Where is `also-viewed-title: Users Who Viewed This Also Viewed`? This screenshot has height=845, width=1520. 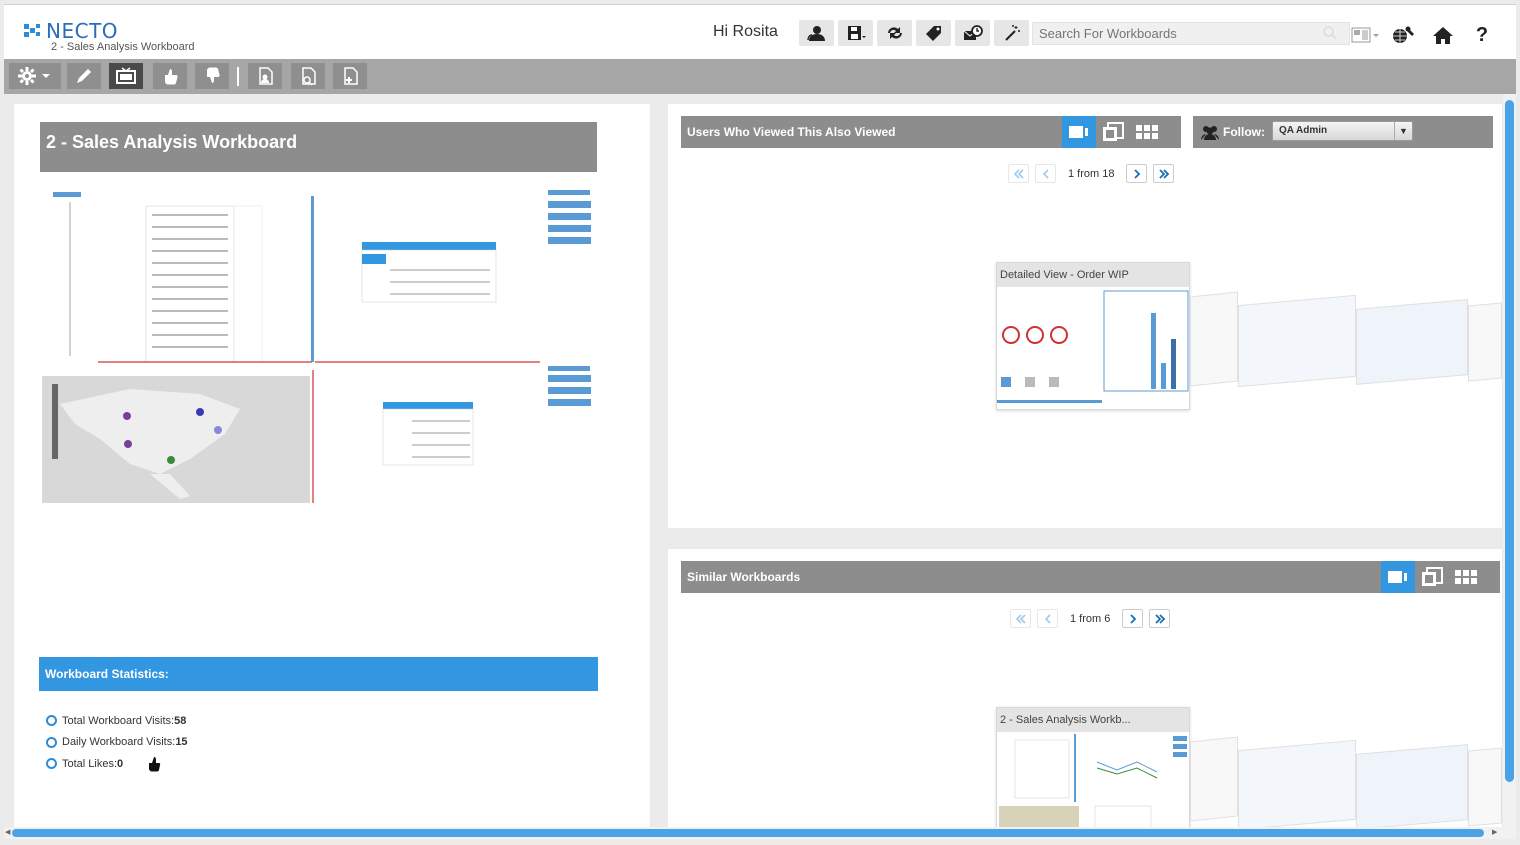
also-viewed-title: Users Who Viewed This Also Viewed is located at coordinates (791, 132).